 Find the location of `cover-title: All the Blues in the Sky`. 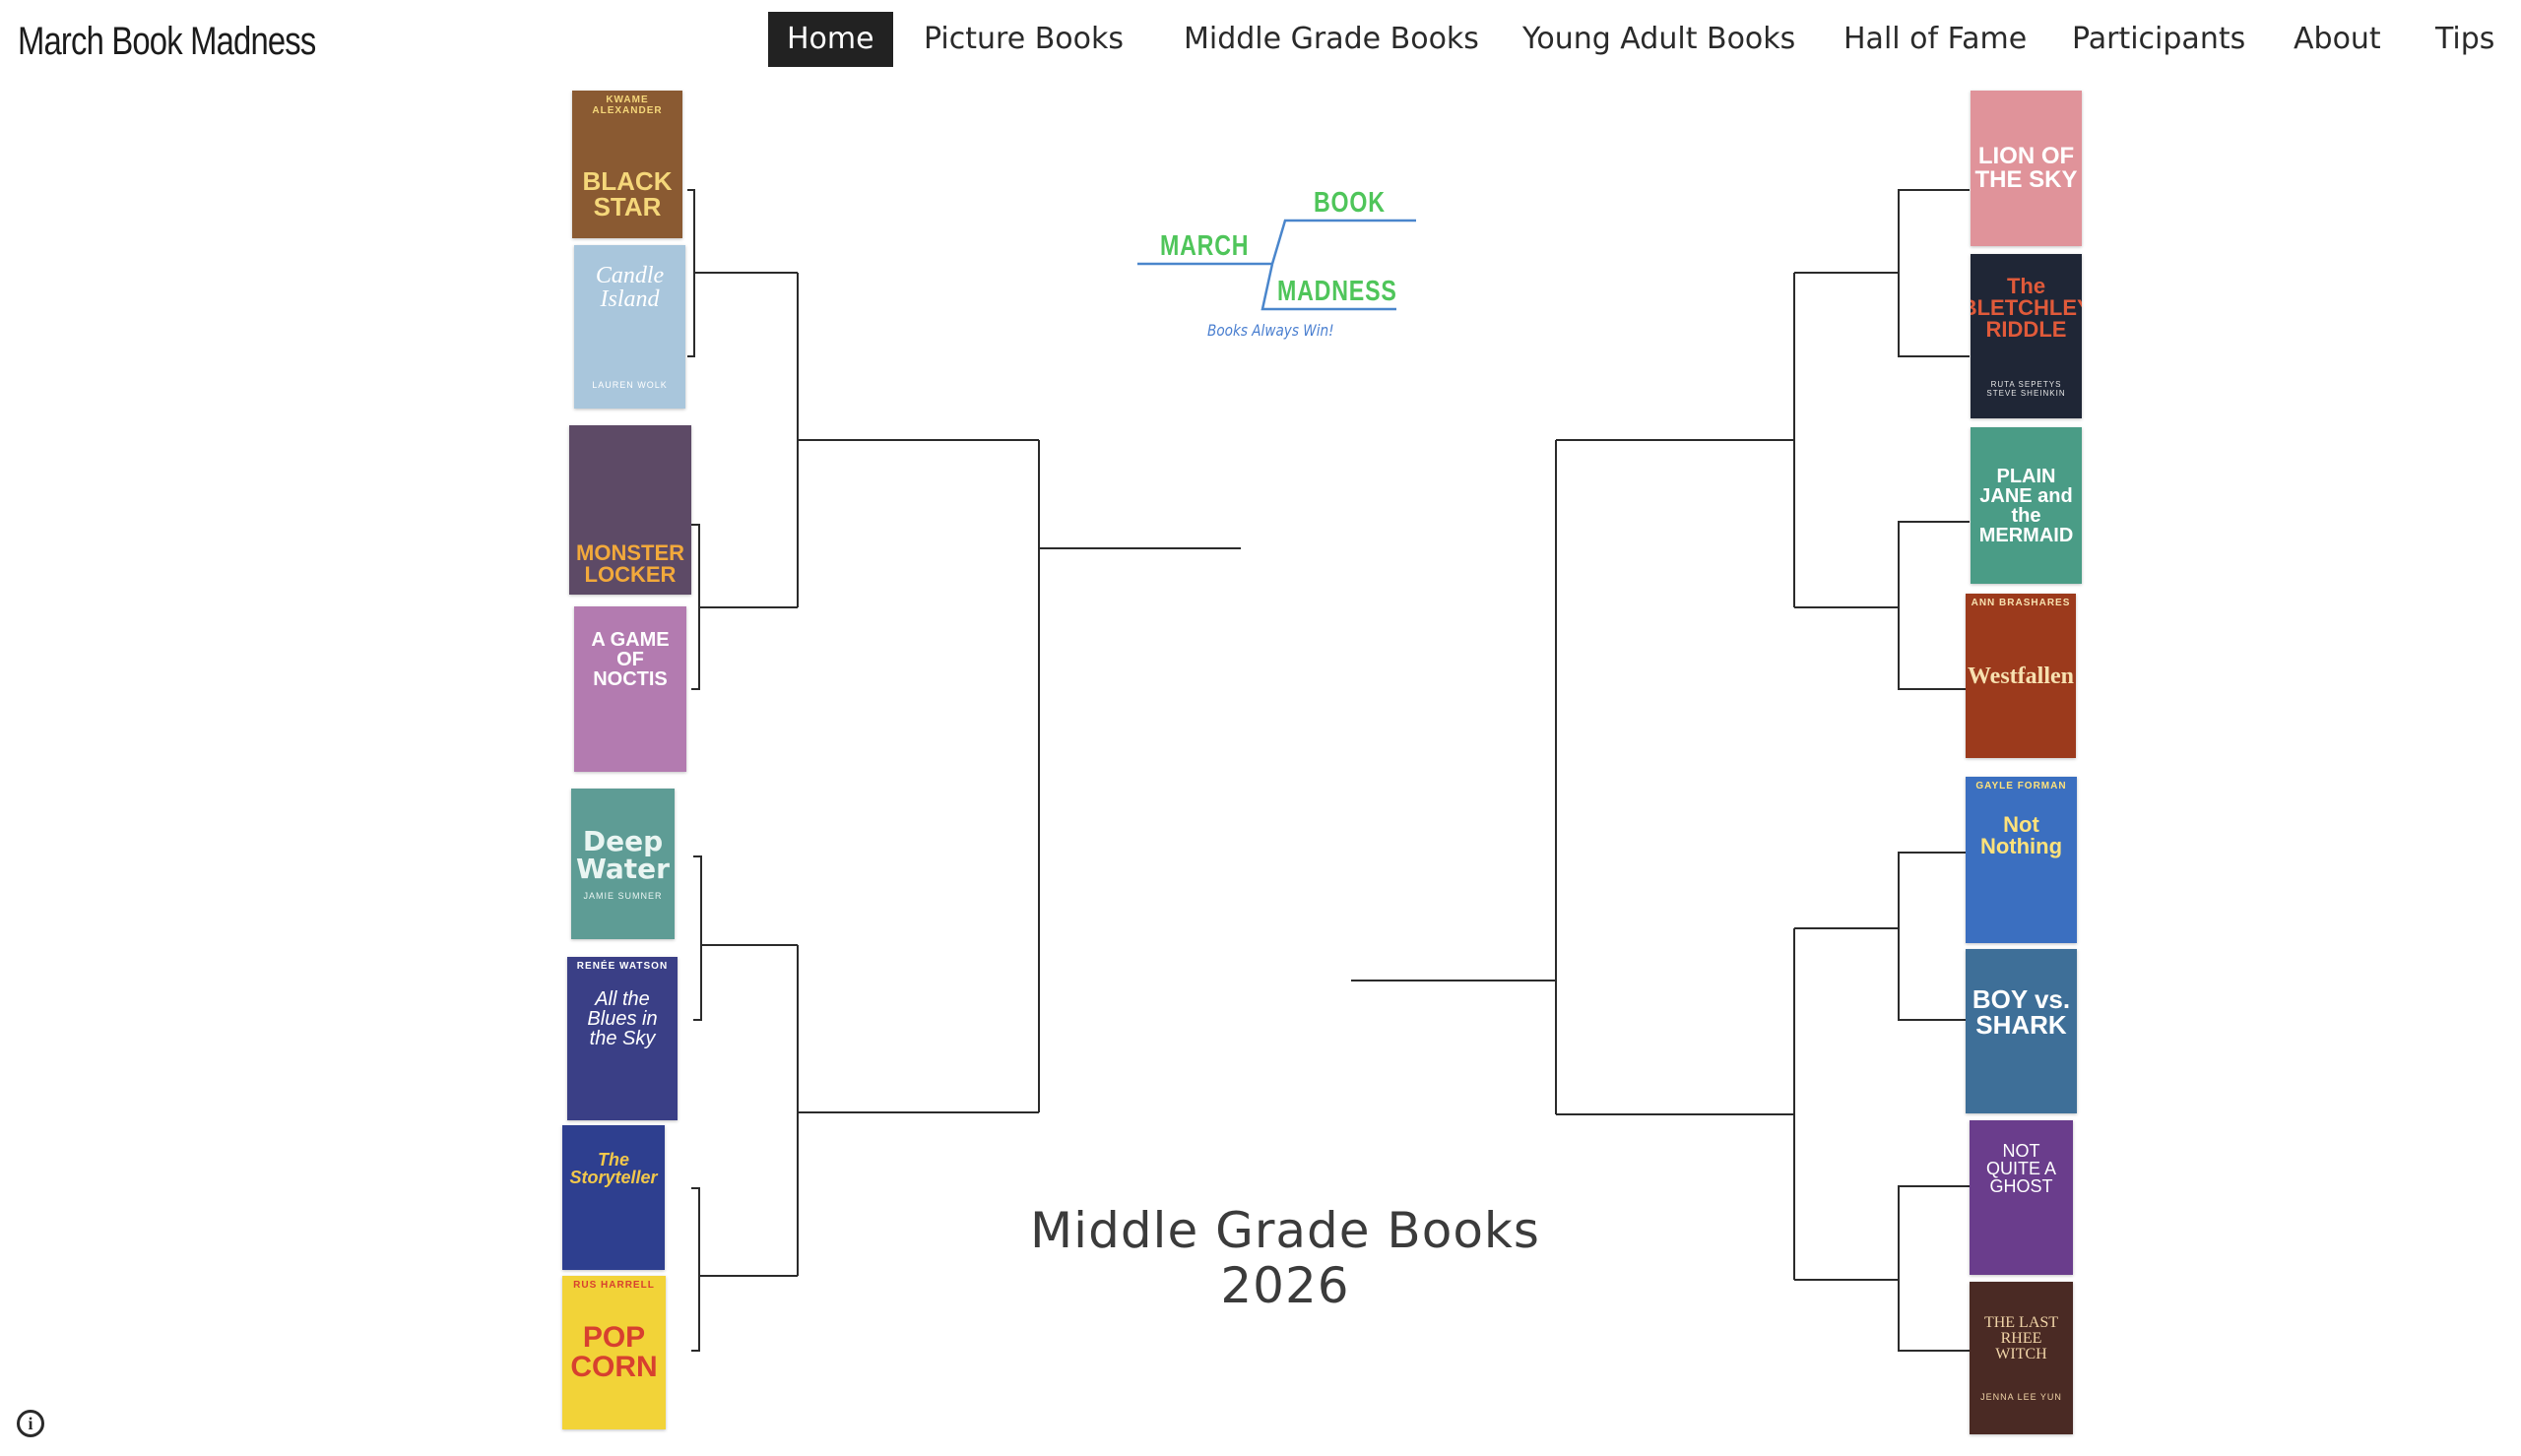

cover-title: All the Blues in the Sky is located at coordinates (622, 1018).